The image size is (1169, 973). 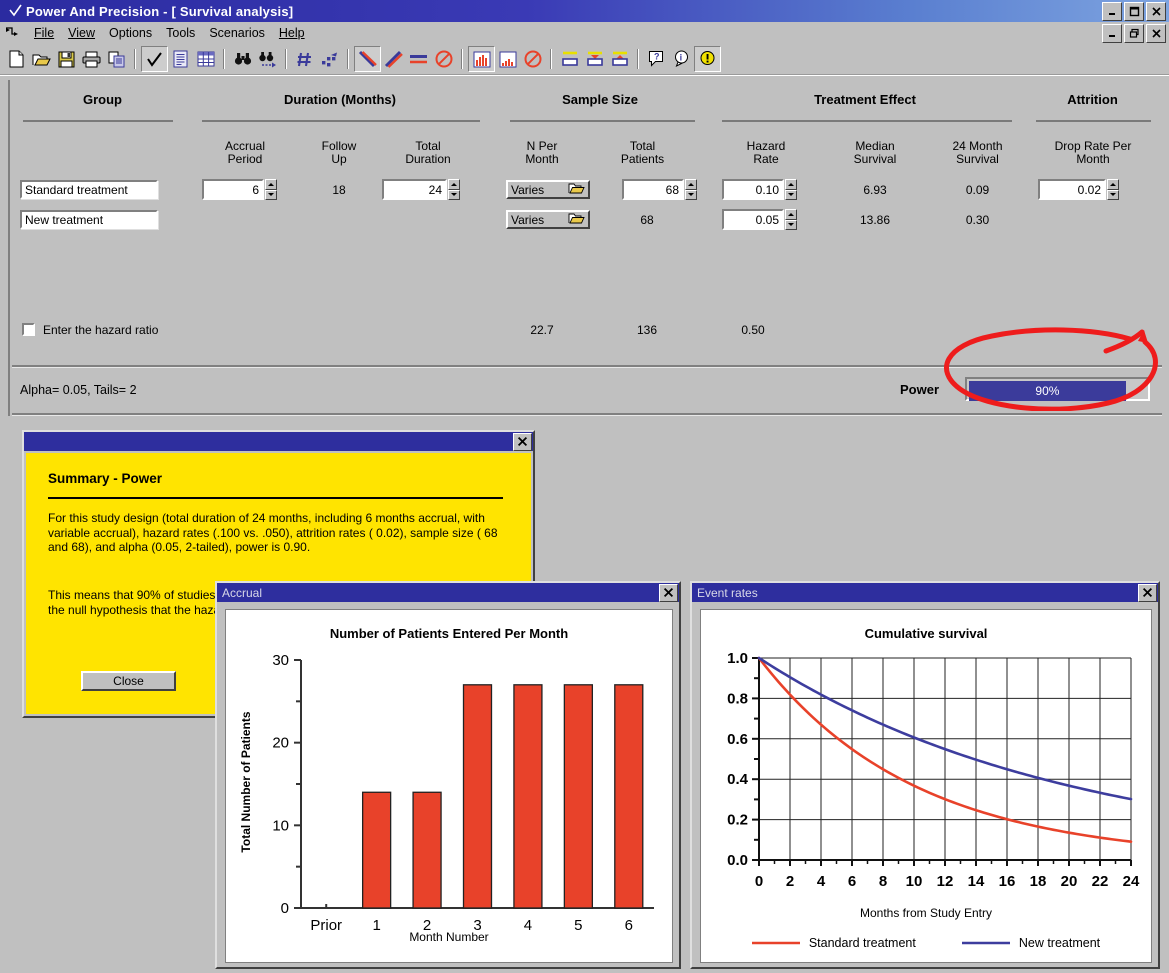 What do you see at coordinates (862, 943) in the screenshot?
I see `legend-label-standard: Standard treatment` at bounding box center [862, 943].